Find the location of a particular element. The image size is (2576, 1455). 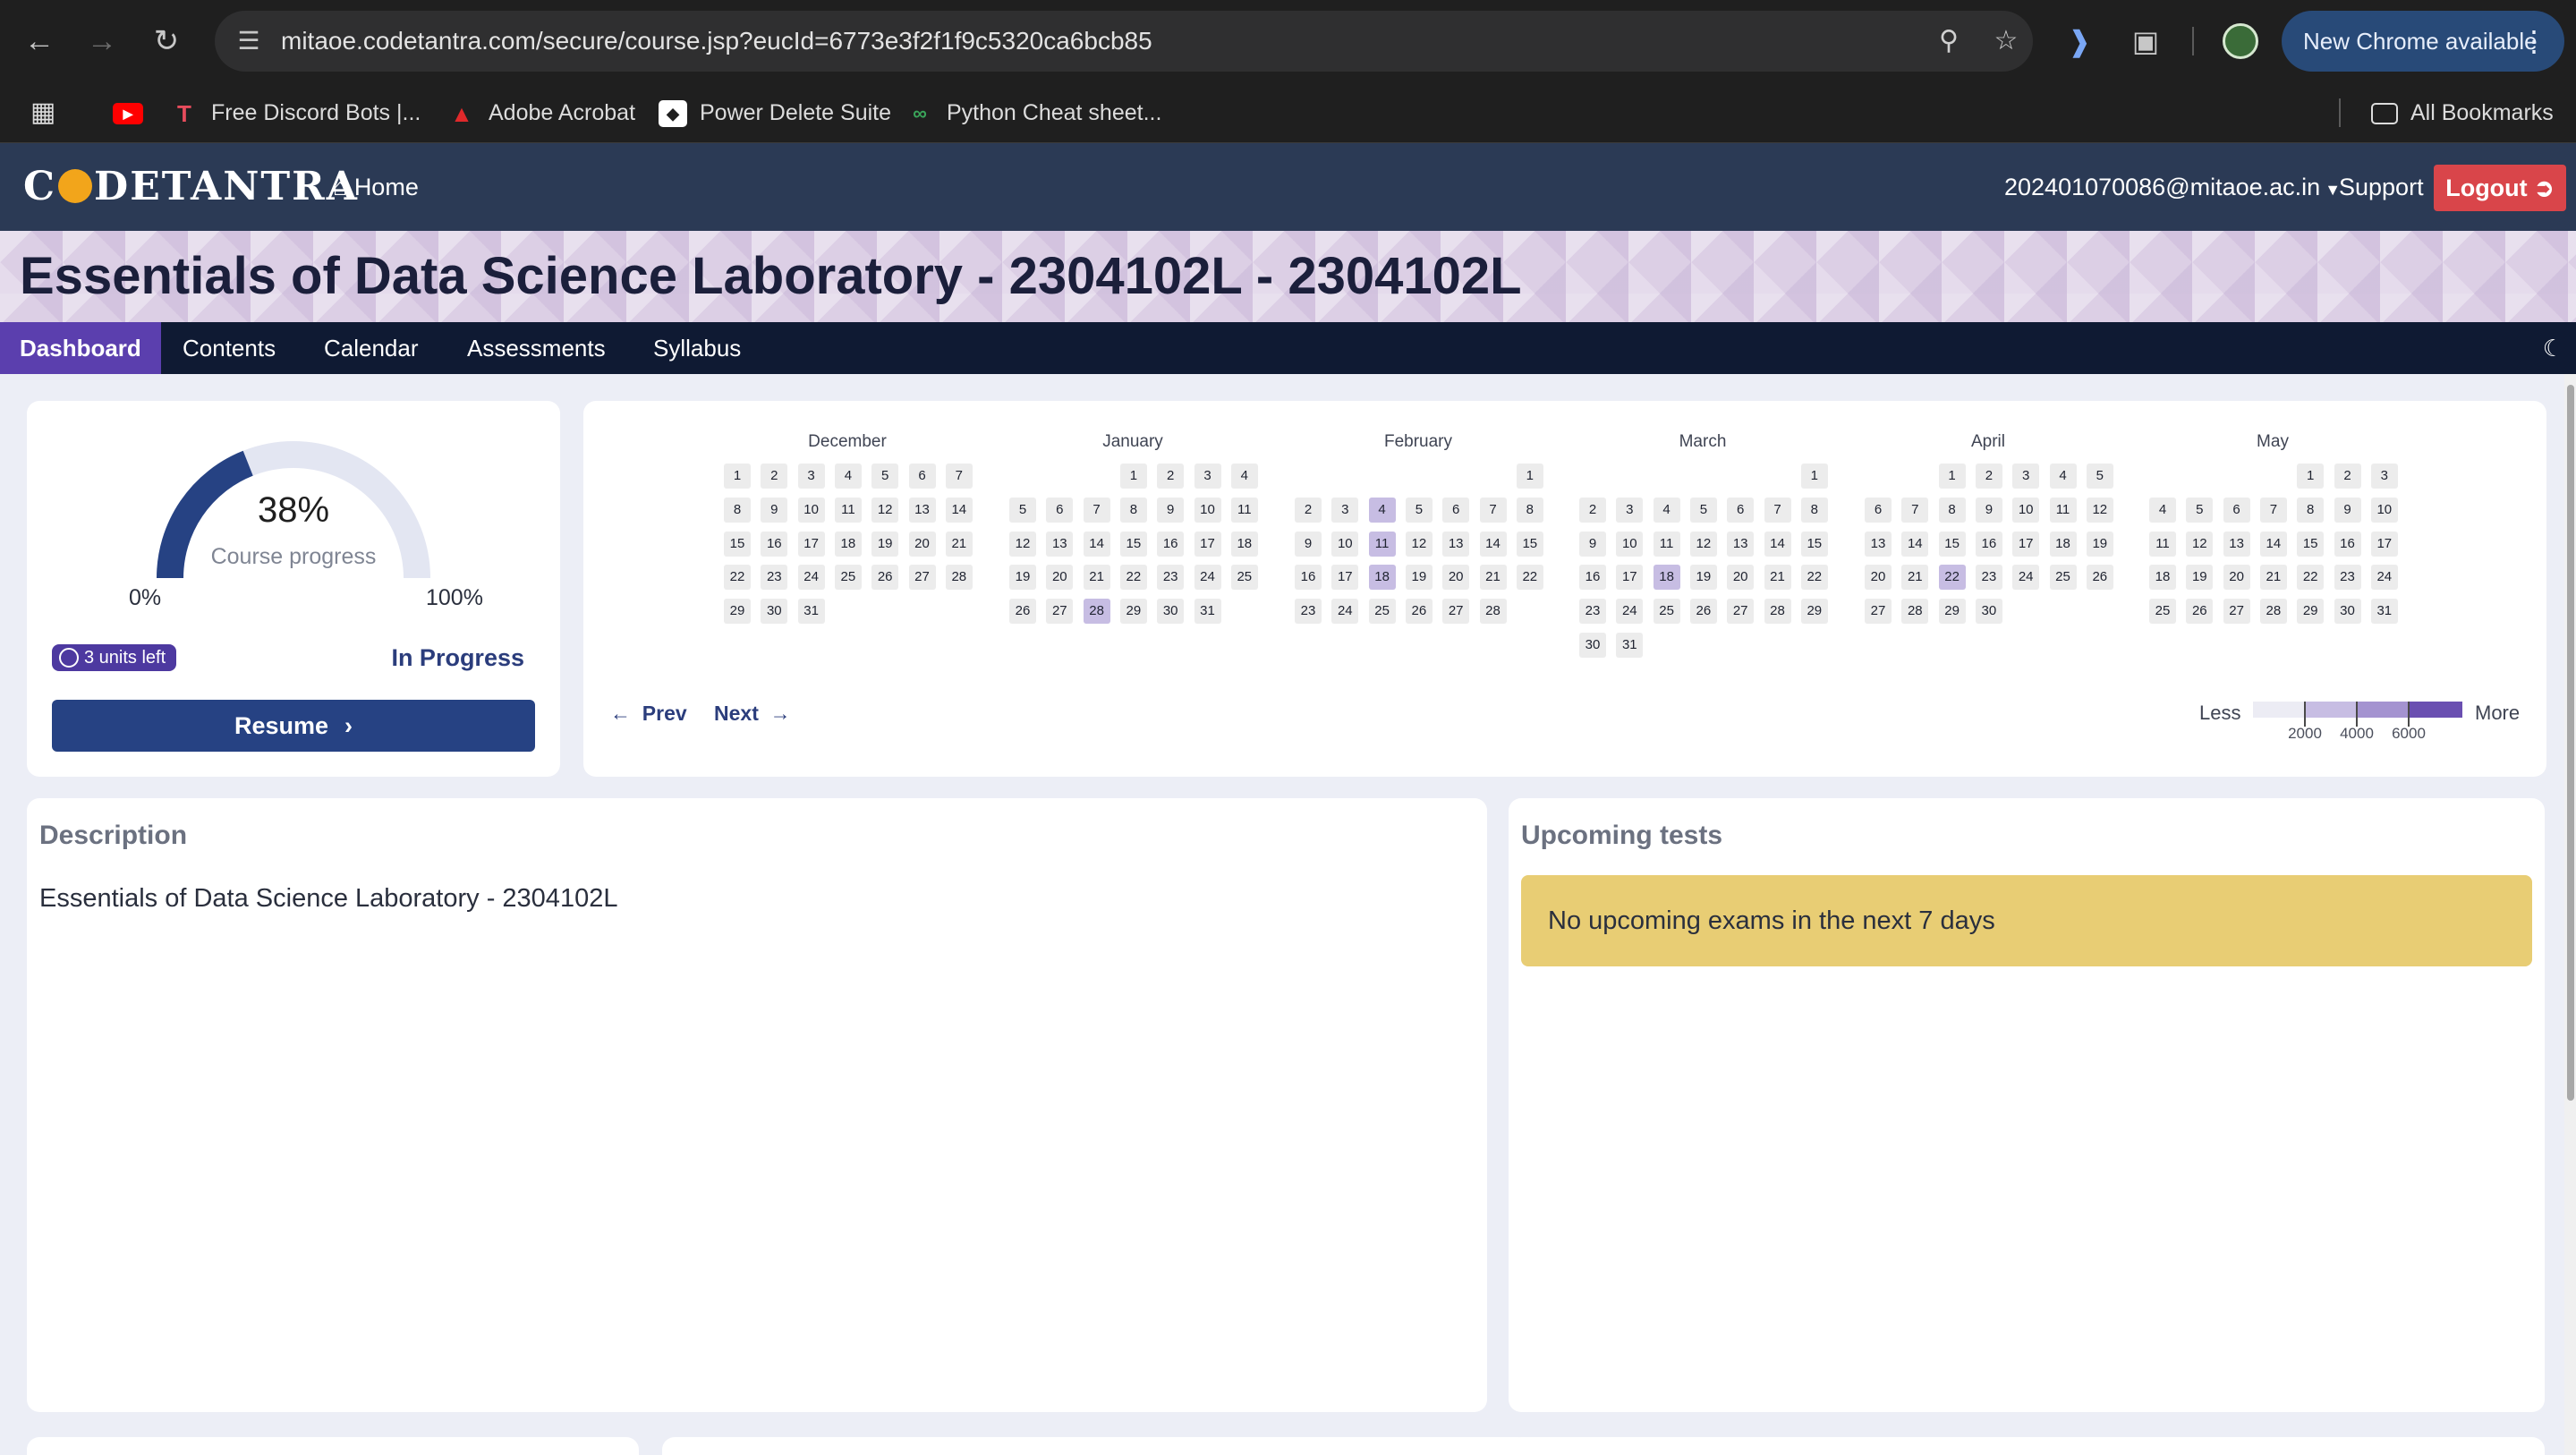

tab-contents: Contents is located at coordinates (229, 348).